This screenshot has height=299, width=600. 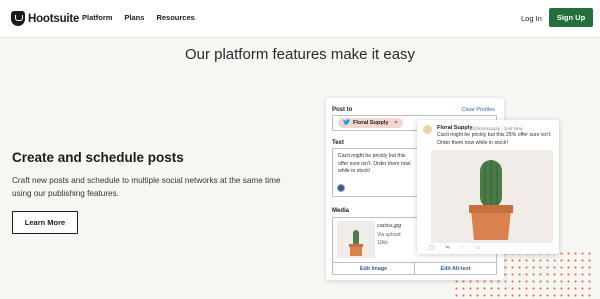 I want to click on media-label: Media, so click(x=341, y=211).